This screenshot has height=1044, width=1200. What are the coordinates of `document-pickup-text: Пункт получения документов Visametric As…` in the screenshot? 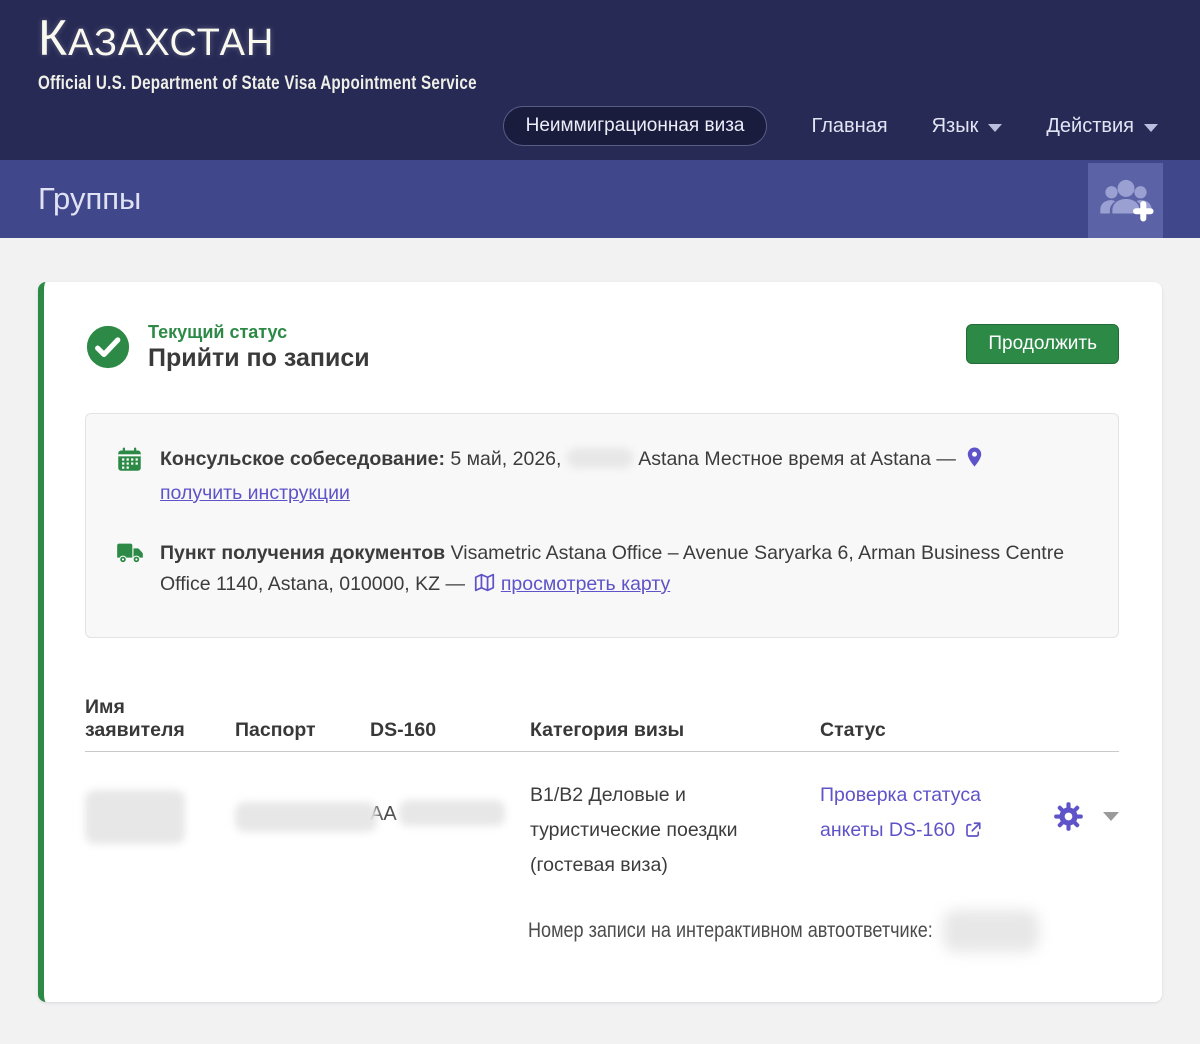 It's located at (624, 570).